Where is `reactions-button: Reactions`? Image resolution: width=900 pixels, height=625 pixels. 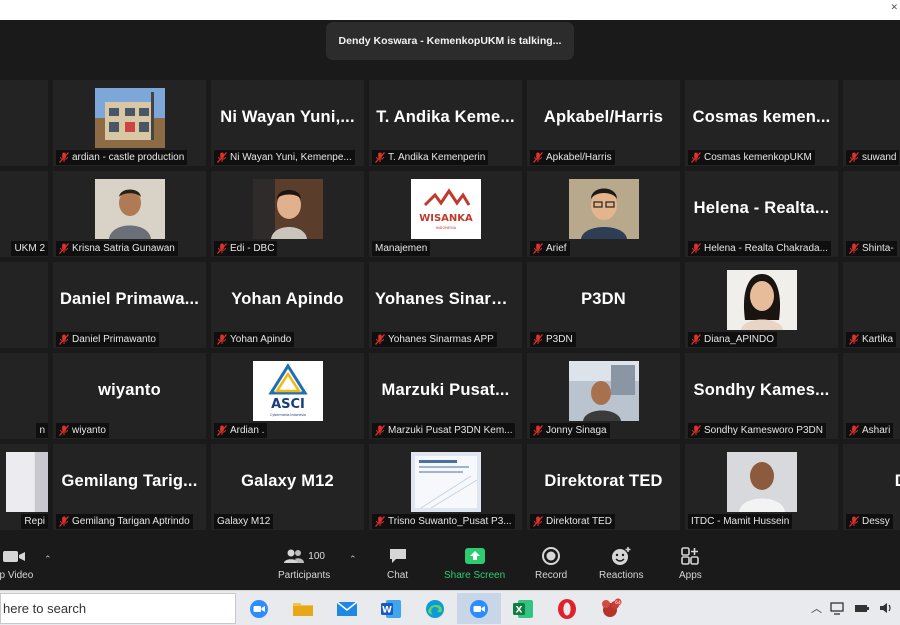
reactions-button: Reactions is located at coordinates (621, 562).